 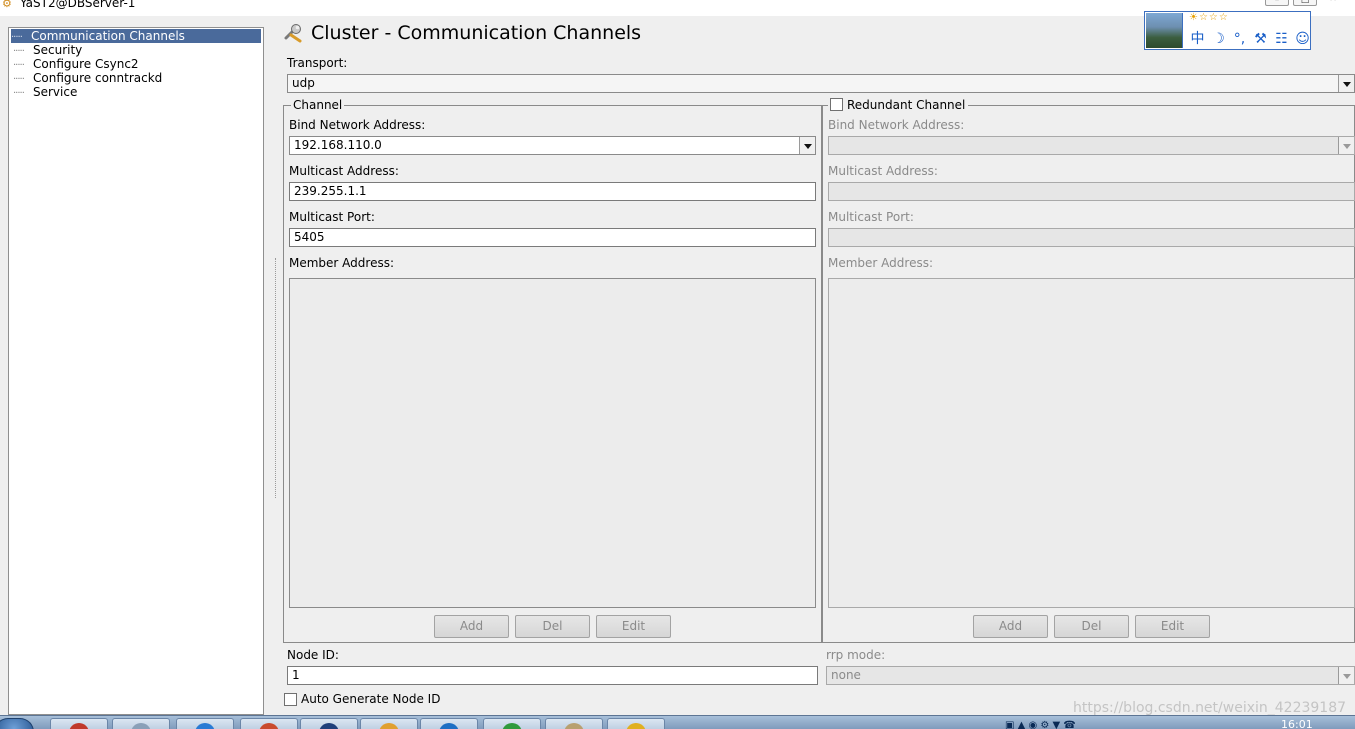 What do you see at coordinates (883, 171) in the screenshot?
I see `redundant-multicast-address-label: Multicast Address:` at bounding box center [883, 171].